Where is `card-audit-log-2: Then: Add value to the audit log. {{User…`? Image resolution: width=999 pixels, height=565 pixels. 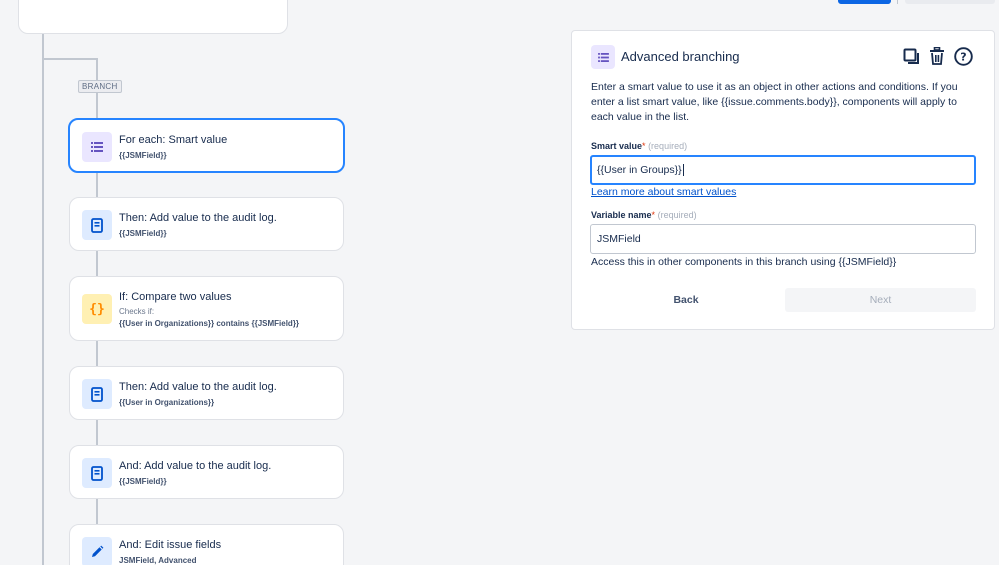
card-audit-log-2: Then: Add value to the audit log. {{User… is located at coordinates (206, 393).